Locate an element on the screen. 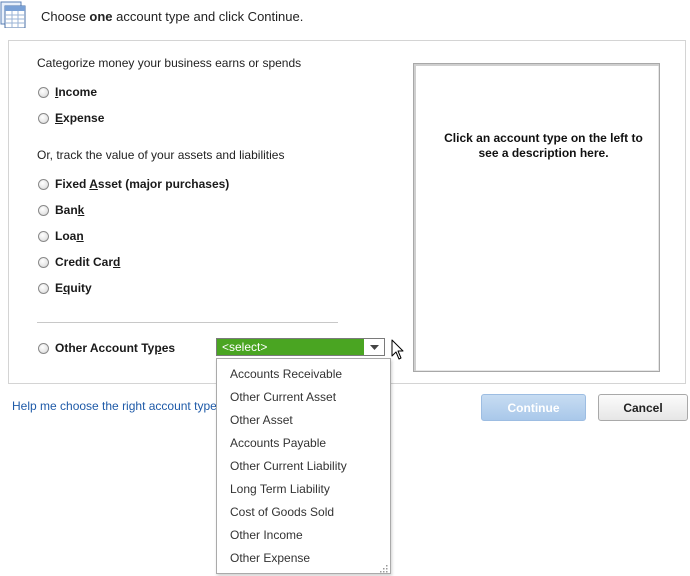 The width and height of the screenshot is (690, 576). radio-credit-card: Credit Card is located at coordinates (79, 262).